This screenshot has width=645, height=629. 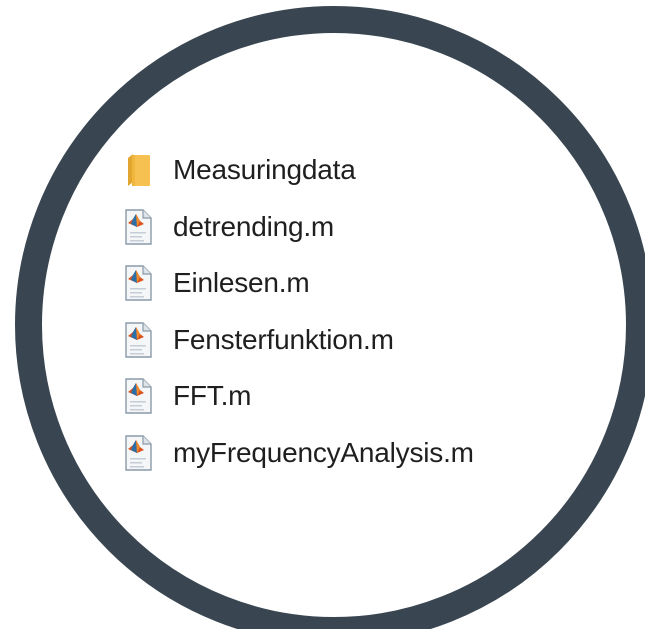 I want to click on file-item-myfrequencyanalysis: myFrequencyAnalysis.m, so click(x=298, y=453).